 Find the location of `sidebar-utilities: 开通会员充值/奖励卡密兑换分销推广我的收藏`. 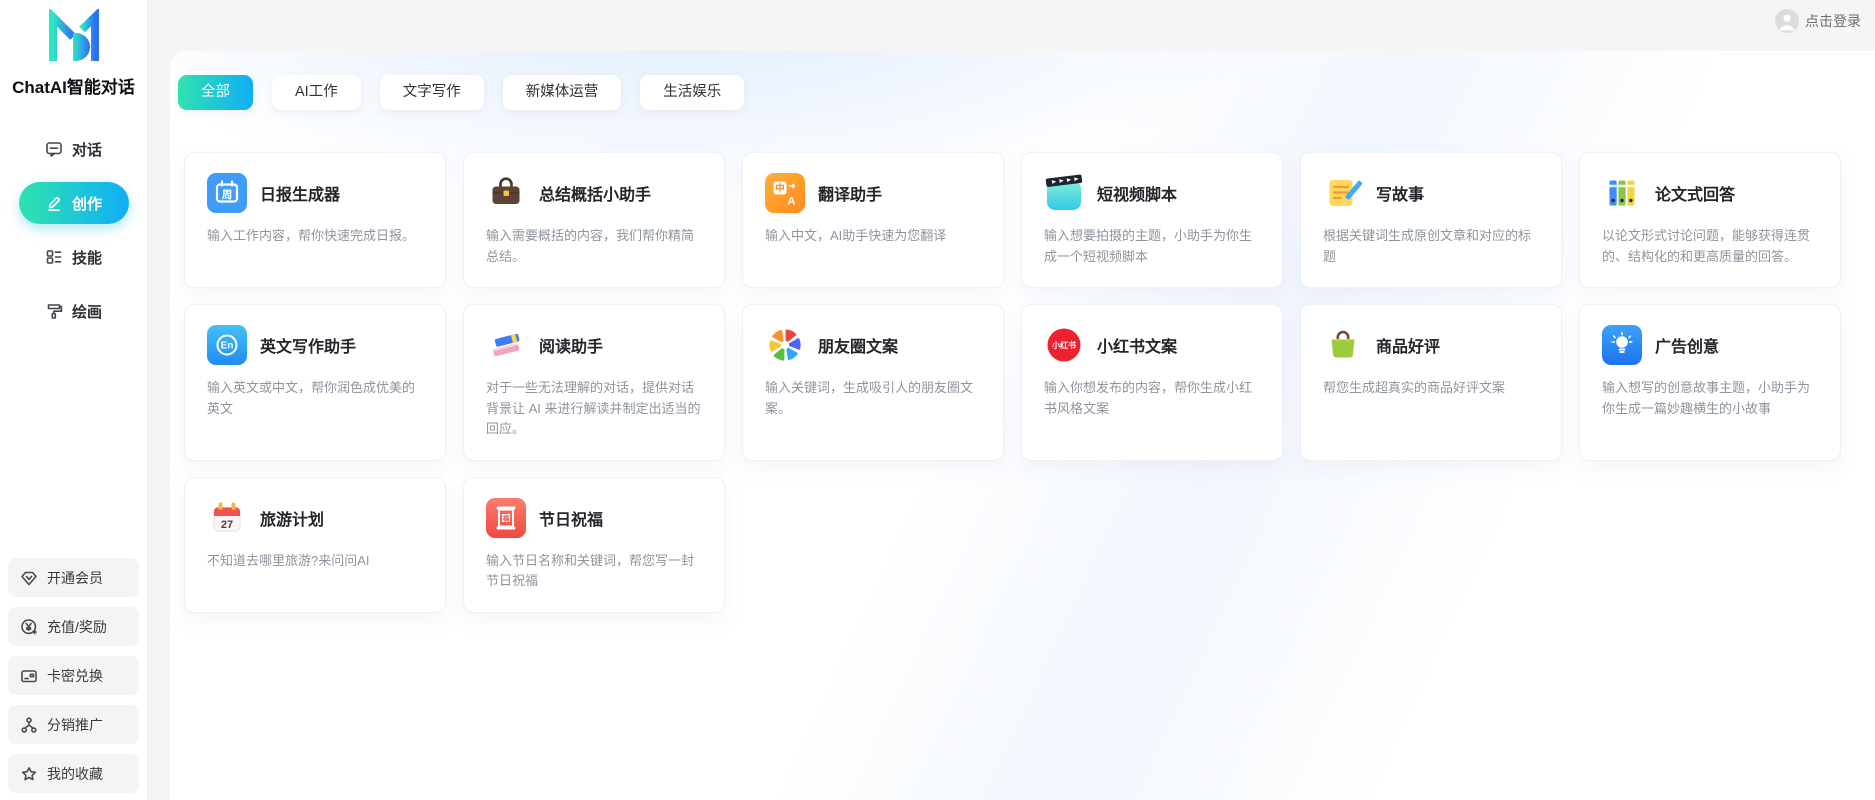

sidebar-utilities: 开通会员充值/奖励卡密兑换分销推广我的收藏 is located at coordinates (73, 675).